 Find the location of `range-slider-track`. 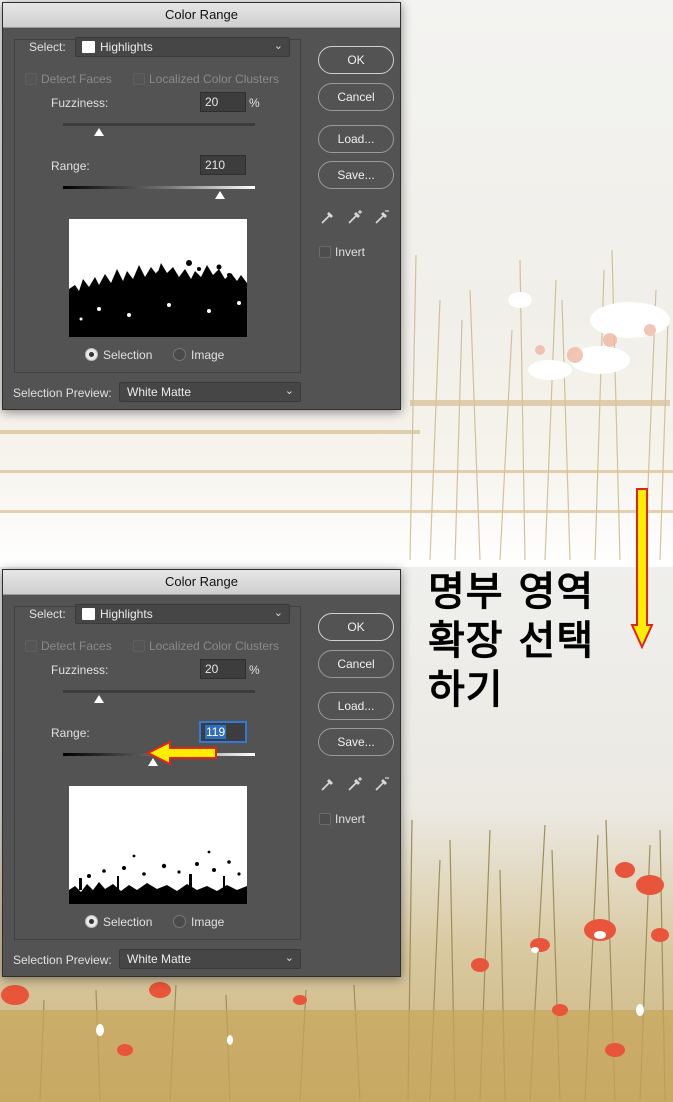

range-slider-track is located at coordinates (159, 187).